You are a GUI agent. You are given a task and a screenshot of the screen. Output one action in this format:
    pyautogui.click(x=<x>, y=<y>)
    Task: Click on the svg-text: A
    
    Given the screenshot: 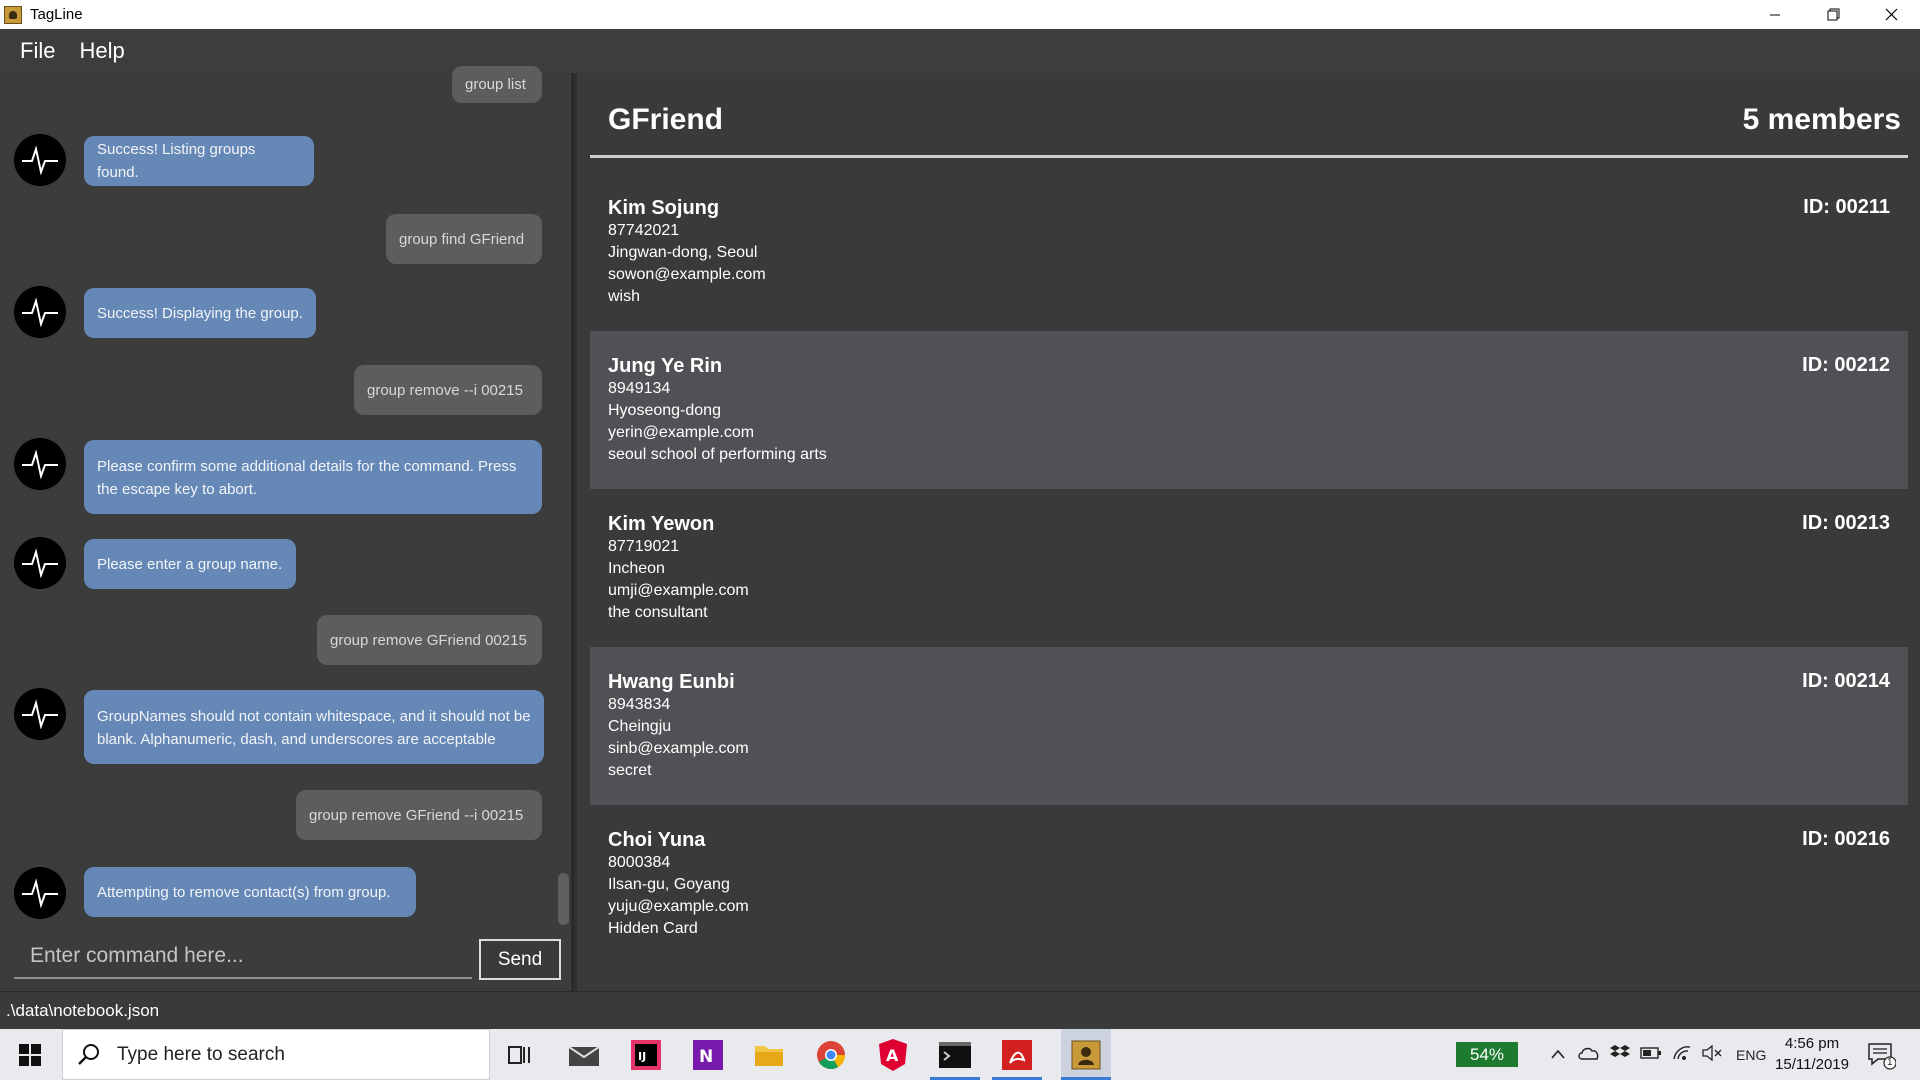 What is the action you would take?
    pyautogui.click(x=892, y=1055)
    